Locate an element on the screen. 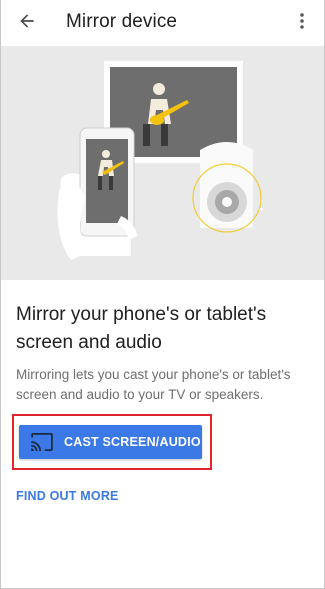 The image size is (325, 589). cast-icon is located at coordinates (42, 442).